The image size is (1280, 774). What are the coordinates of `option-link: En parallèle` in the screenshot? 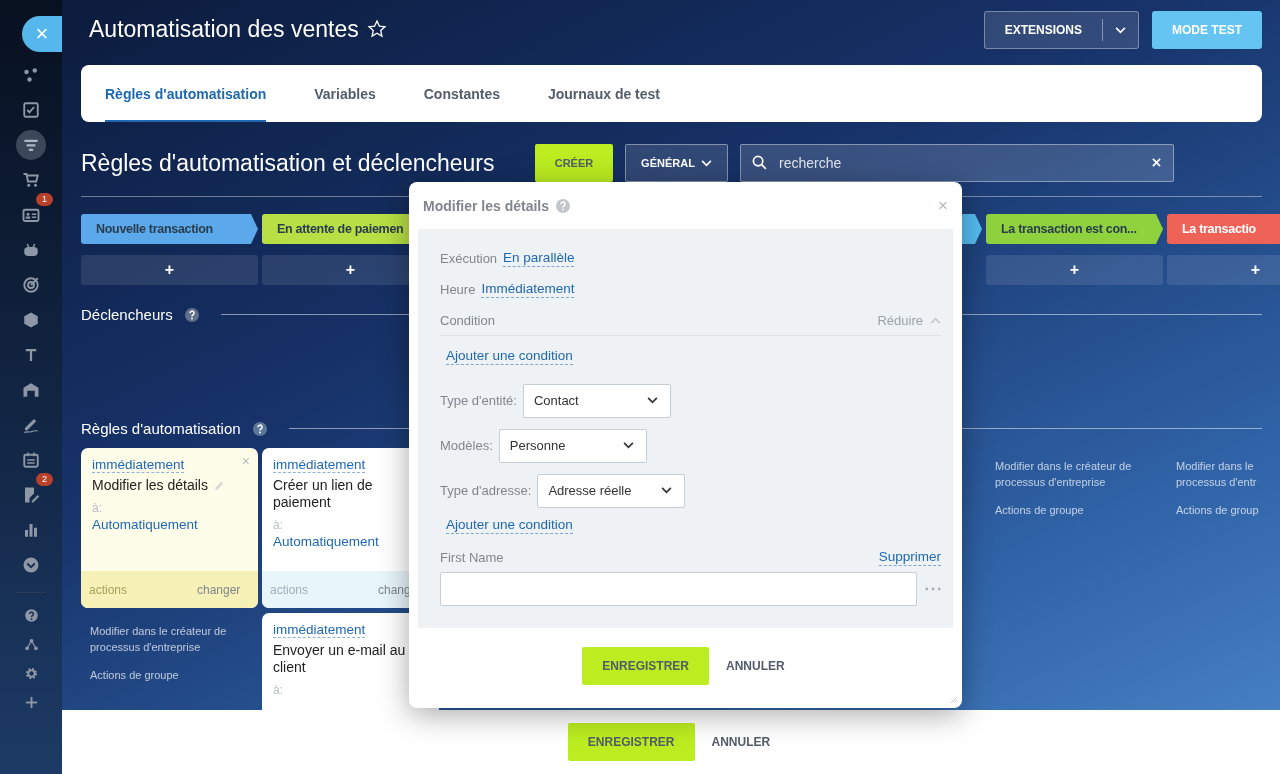 It's located at (539, 258).